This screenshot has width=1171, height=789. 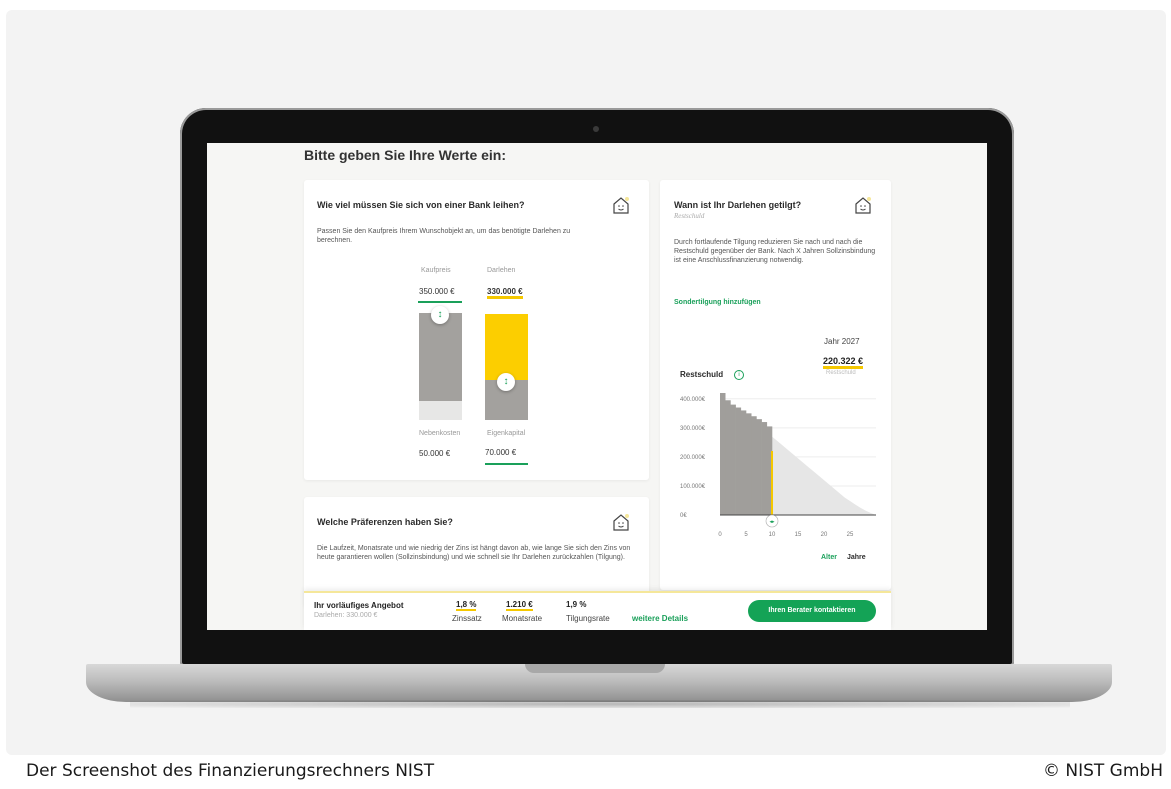 I want to click on sondertilgung-link: Sondertilgung hinzufügen, so click(x=717, y=302).